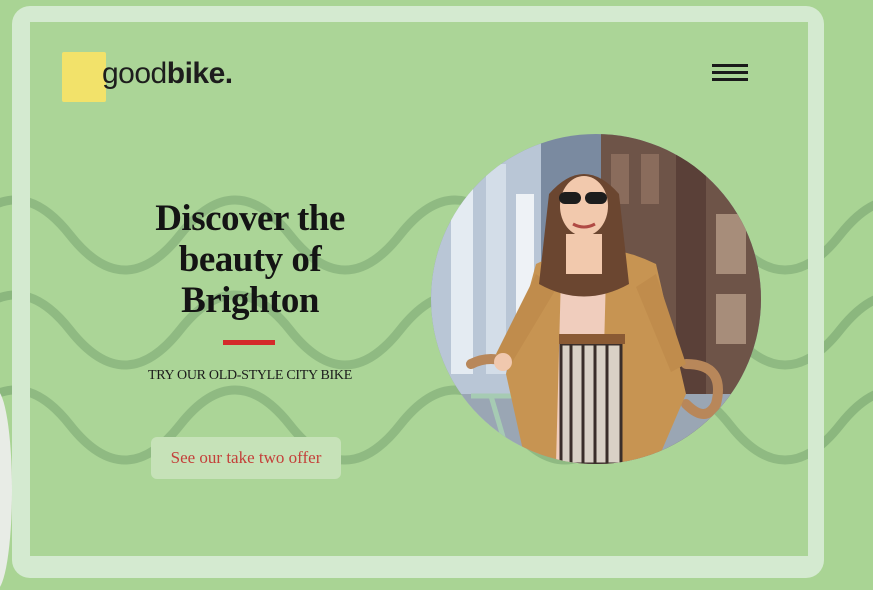 The image size is (873, 590). Describe the element at coordinates (199, 73) in the screenshot. I see `logo-text-bold: bike.` at that location.